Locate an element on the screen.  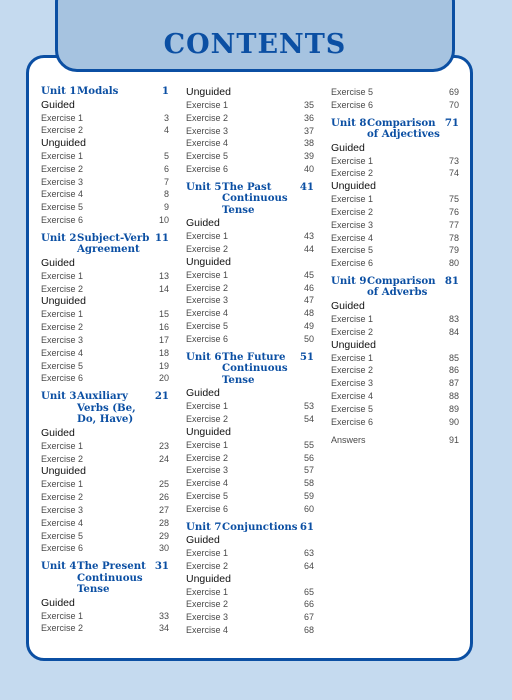
entry-page-number: 47 is located at coordinates (308, 300).